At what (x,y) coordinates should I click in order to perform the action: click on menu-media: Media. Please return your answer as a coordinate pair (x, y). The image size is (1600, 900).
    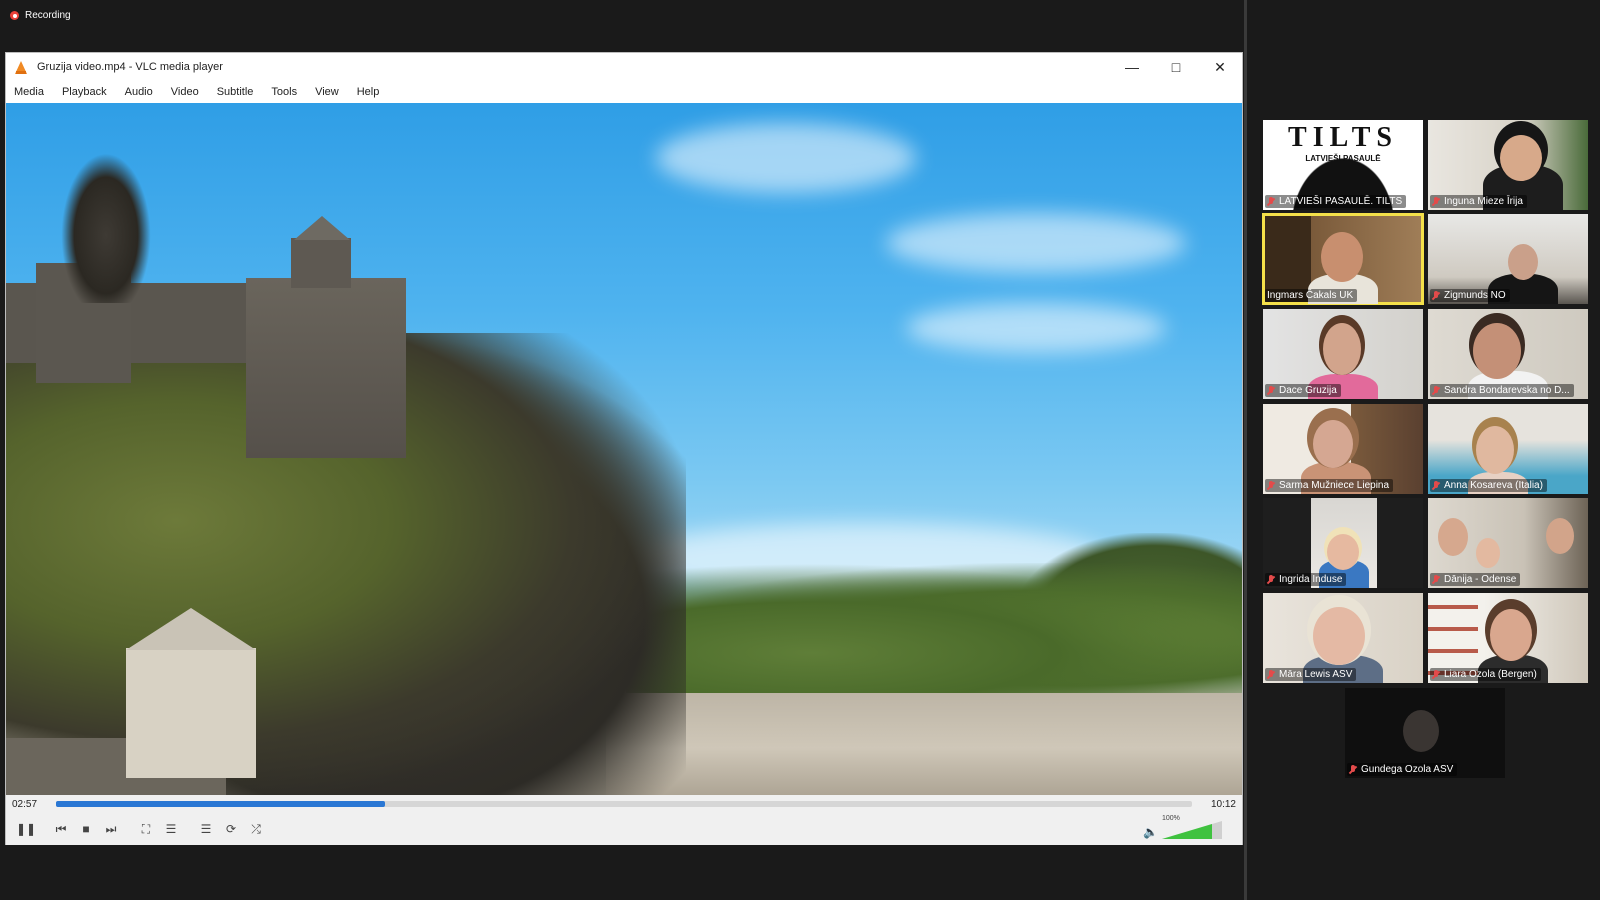
    Looking at the image, I should click on (29, 92).